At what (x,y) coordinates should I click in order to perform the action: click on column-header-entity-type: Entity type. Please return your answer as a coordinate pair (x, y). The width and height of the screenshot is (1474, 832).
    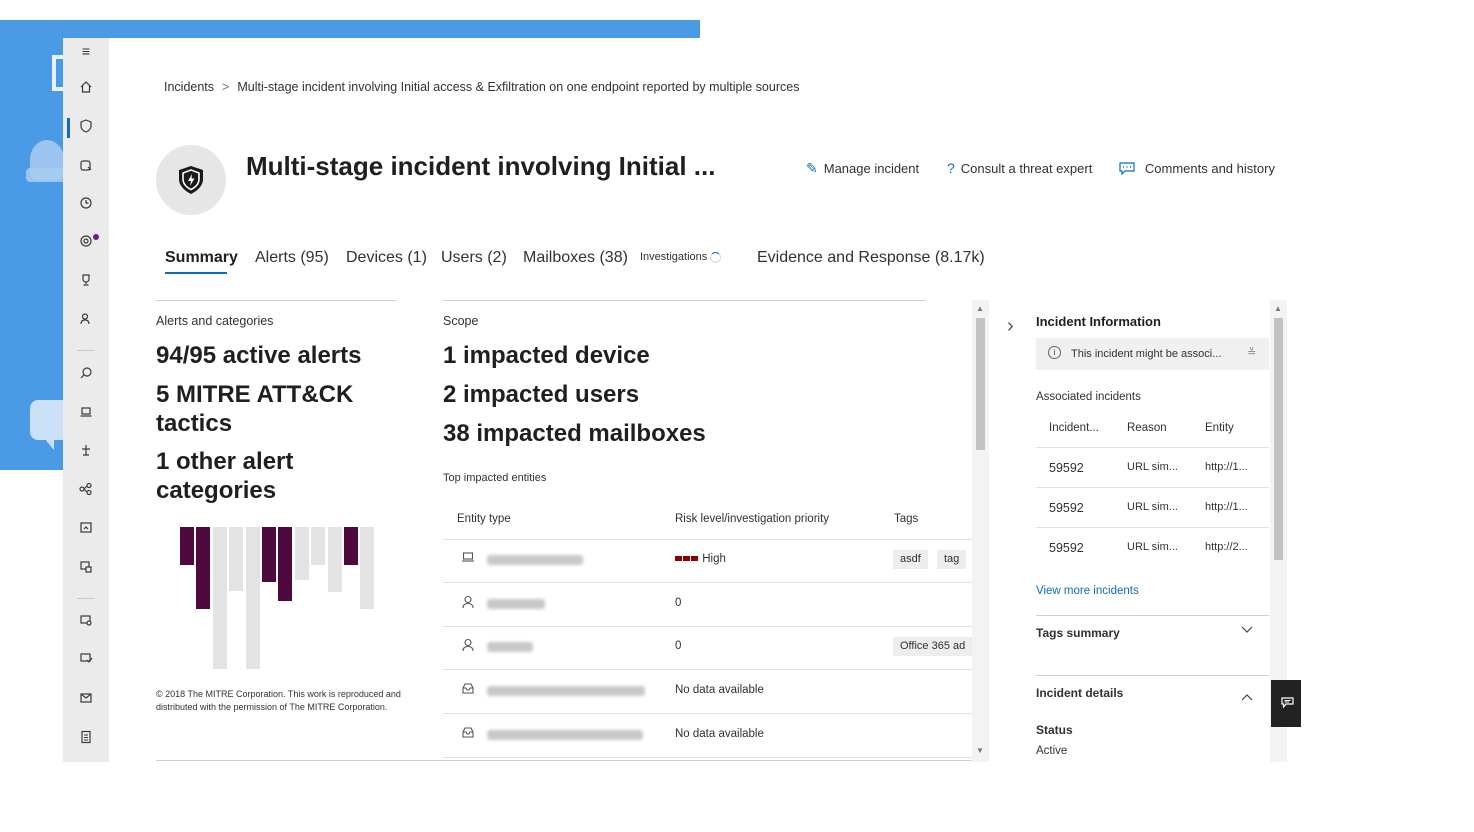
    Looking at the image, I should click on (484, 519).